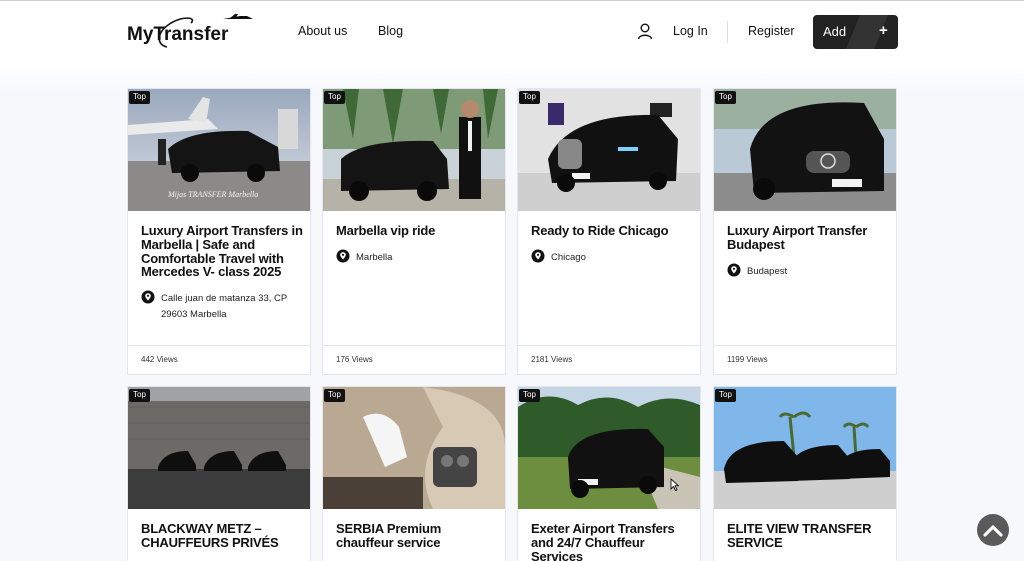  I want to click on listing-photo: Mijas TRANSFER Marbella, so click(219, 150).